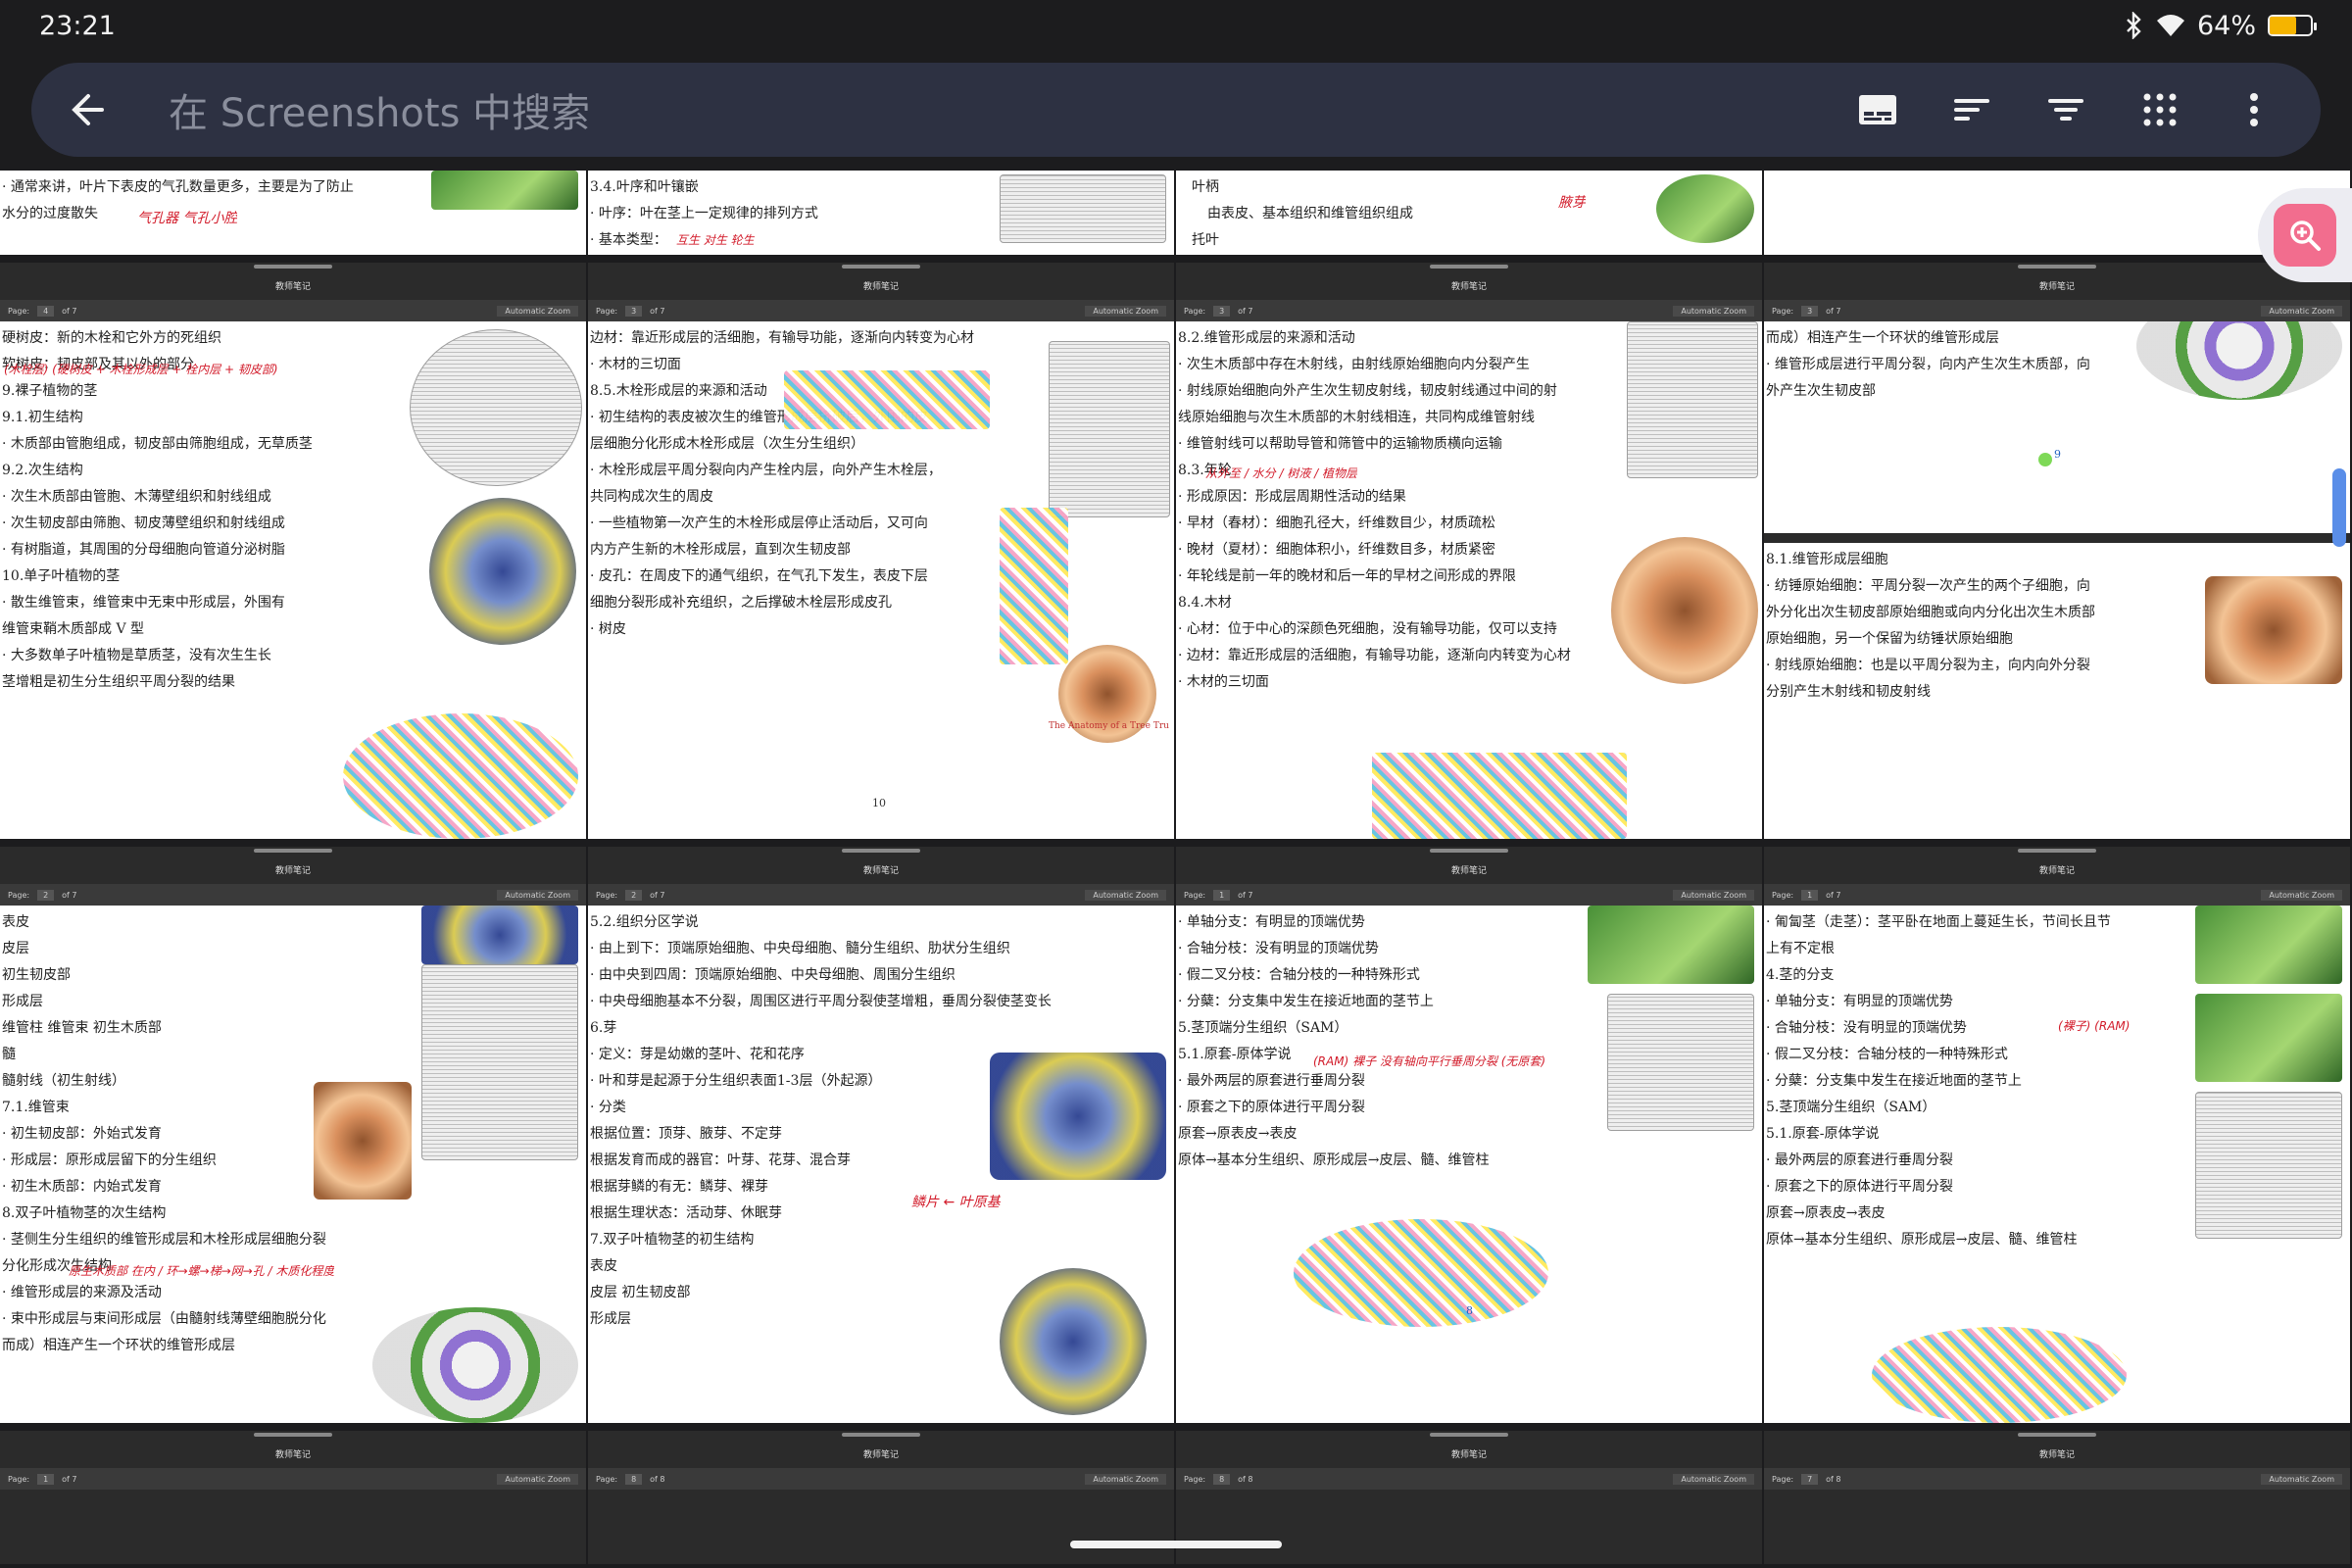 Image resolution: width=2352 pixels, height=1568 pixels. Describe the element at coordinates (46, 311) in the screenshot. I see `page-number: 4` at that location.